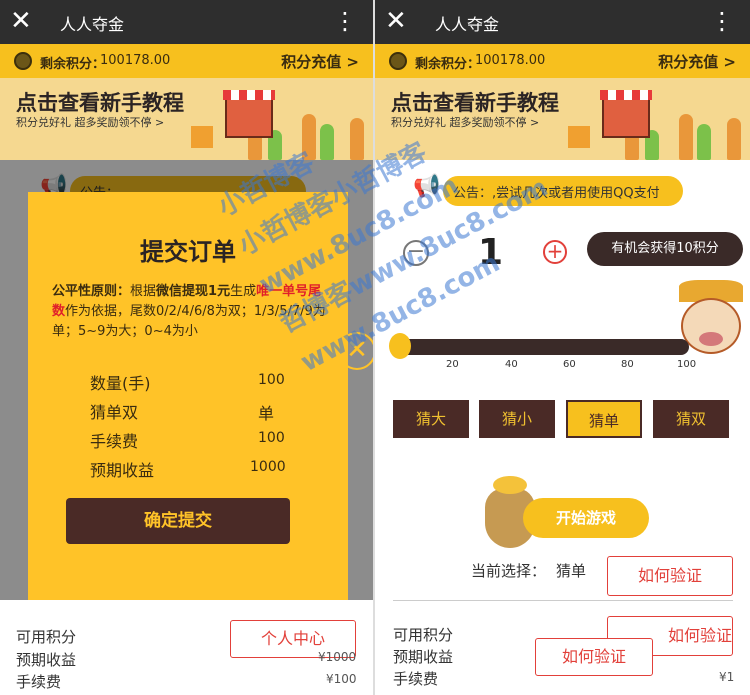 The width and height of the screenshot is (750, 695). I want to click on decrease-button: −, so click(416, 253).